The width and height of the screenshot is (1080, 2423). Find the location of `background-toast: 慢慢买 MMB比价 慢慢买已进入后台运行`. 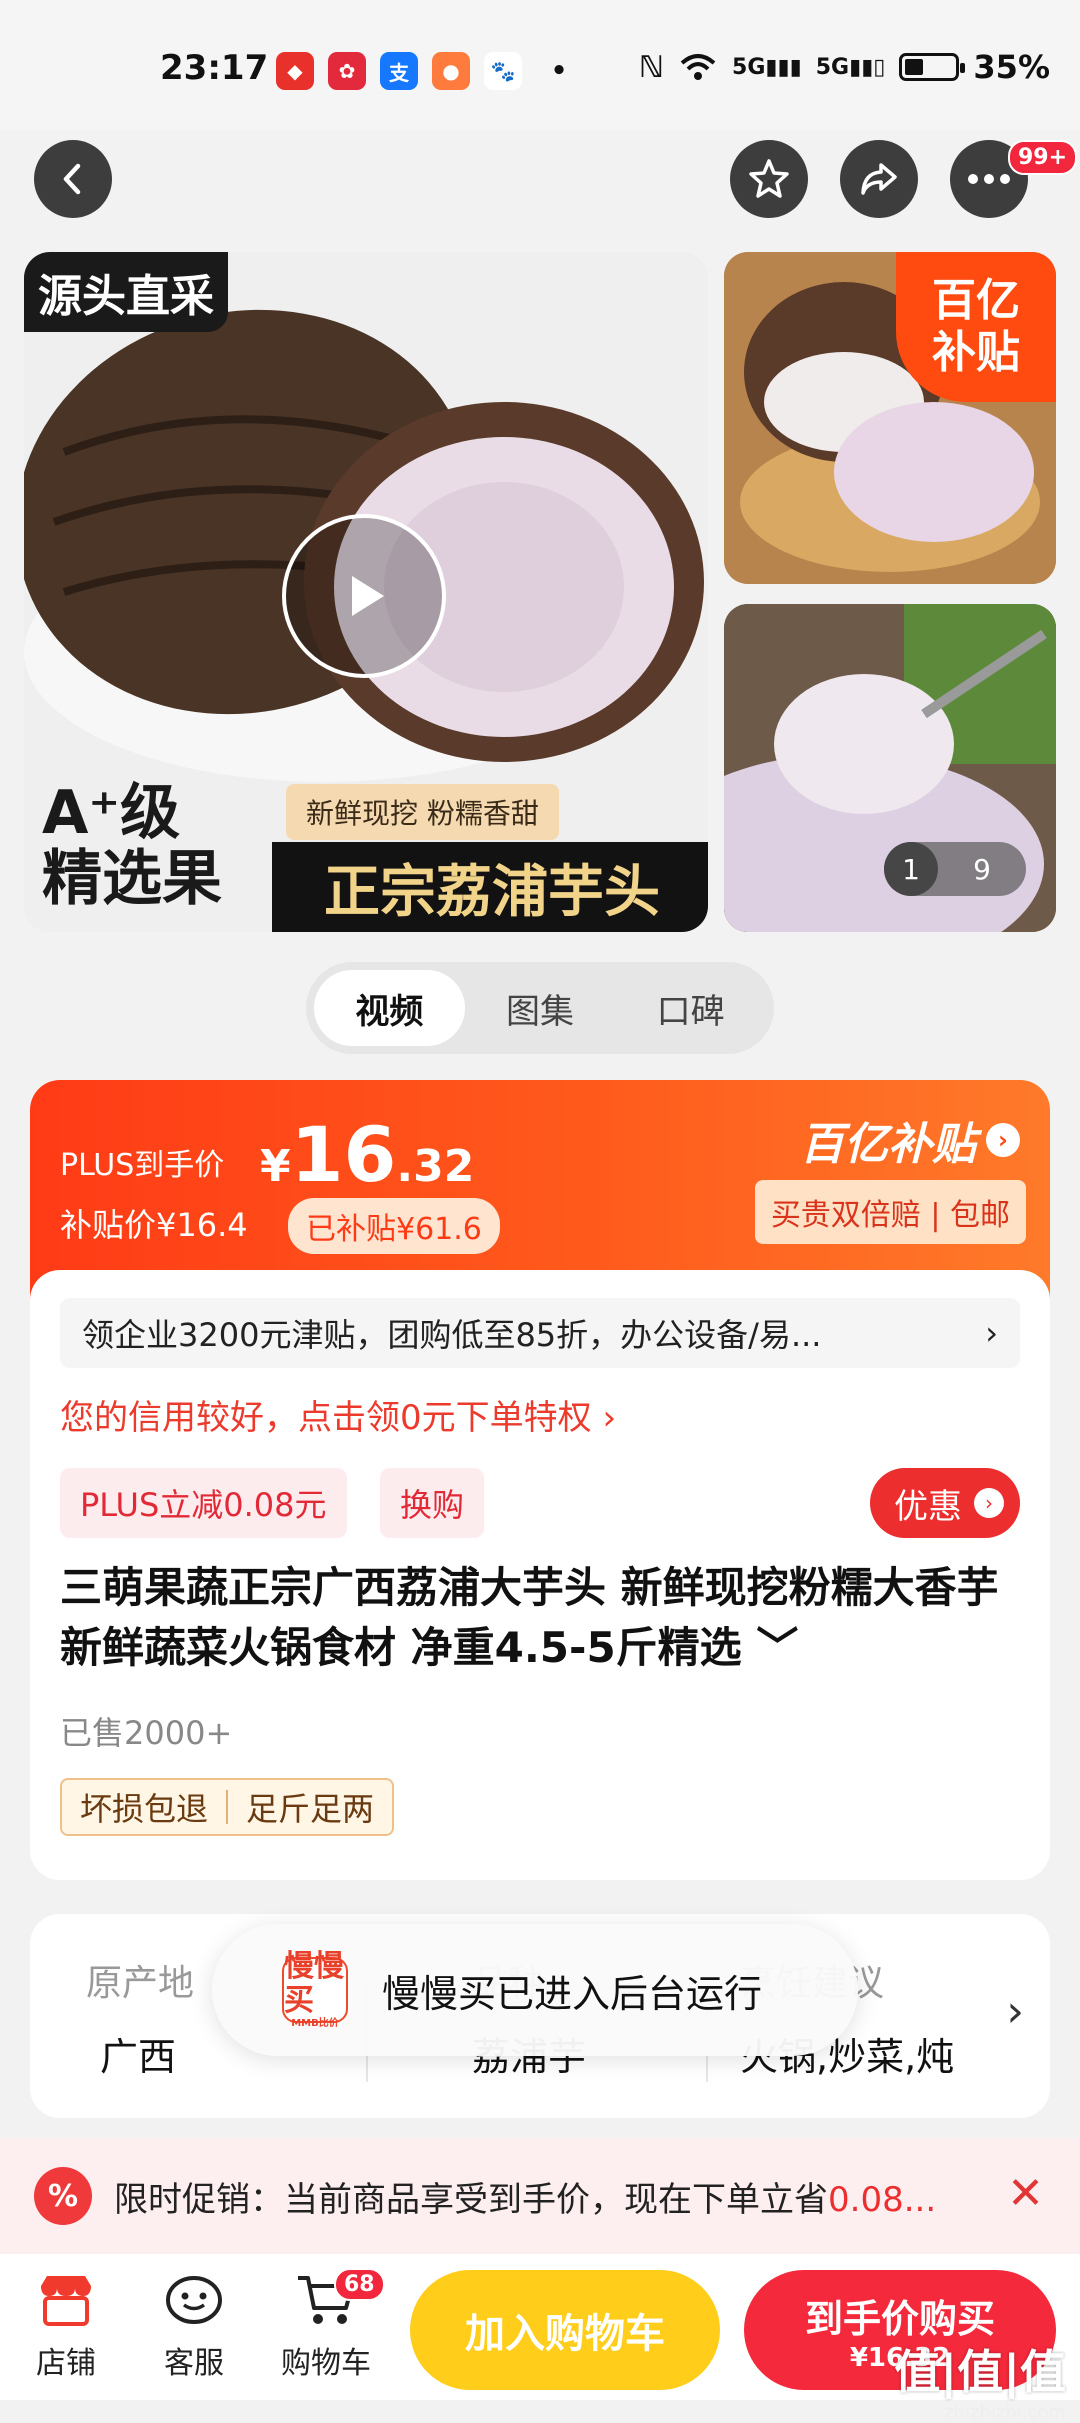

background-toast: 慢慢买 MMB比价 慢慢买已进入后台运行 is located at coordinates (535, 1990).